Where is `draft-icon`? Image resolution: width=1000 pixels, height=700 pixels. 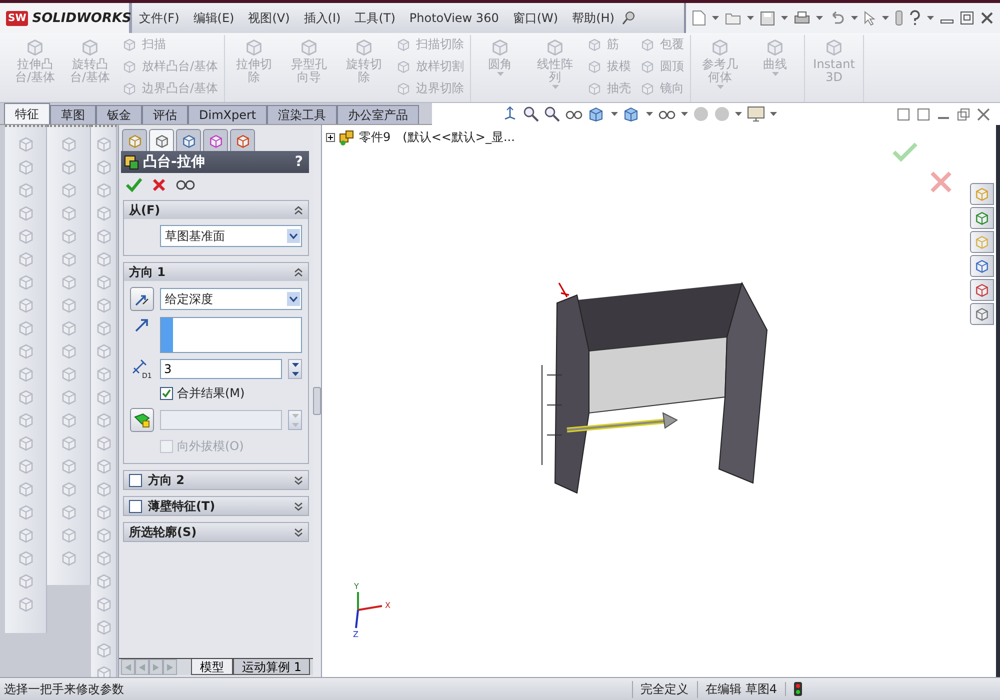
draft-icon is located at coordinates (142, 420).